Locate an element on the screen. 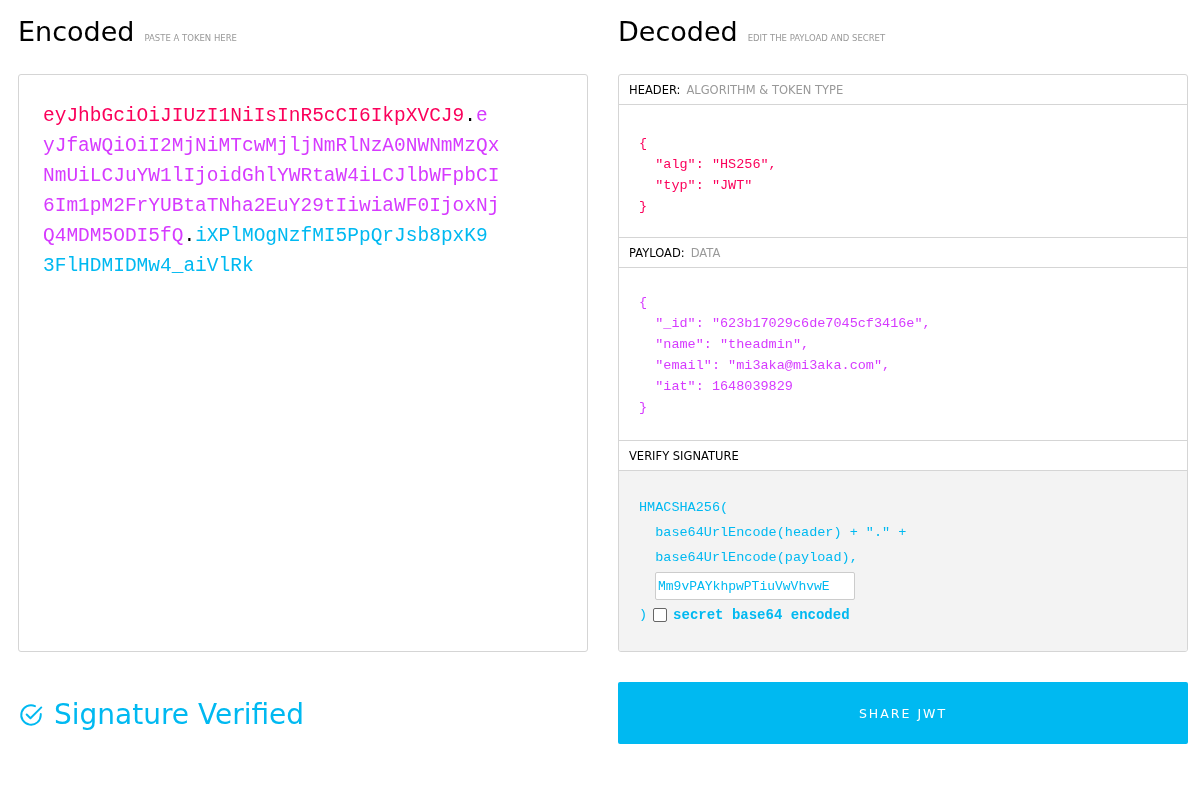 The image size is (1204, 801). signature-status: Signature Verified is located at coordinates (179, 714).